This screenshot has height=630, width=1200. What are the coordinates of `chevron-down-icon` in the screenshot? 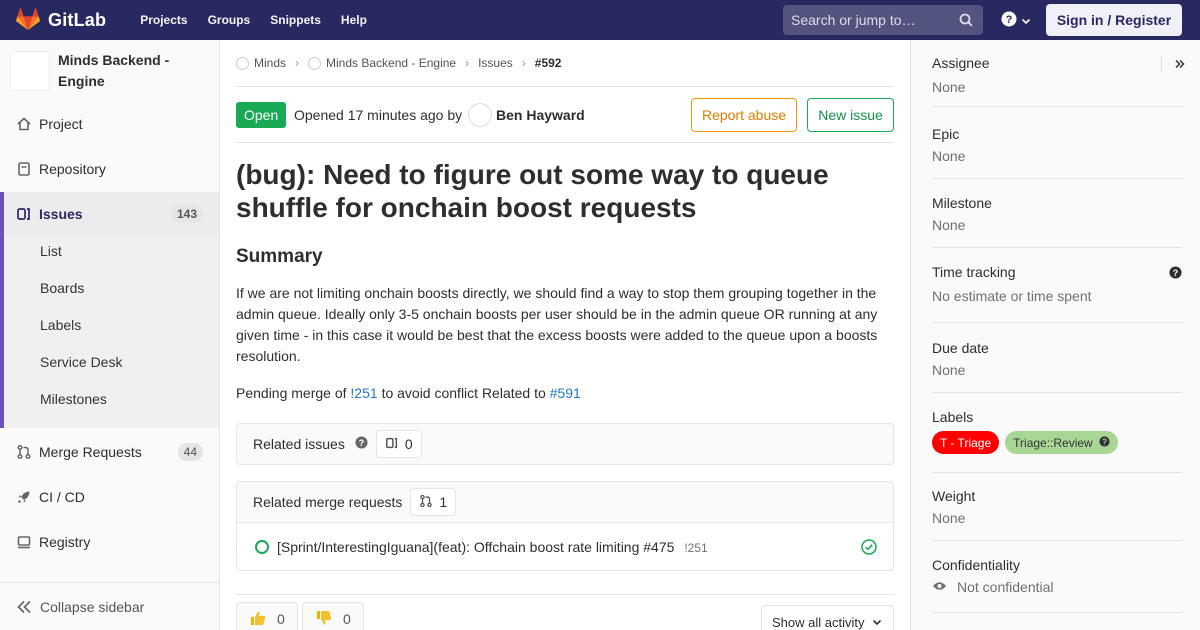 It's located at (1026, 21).